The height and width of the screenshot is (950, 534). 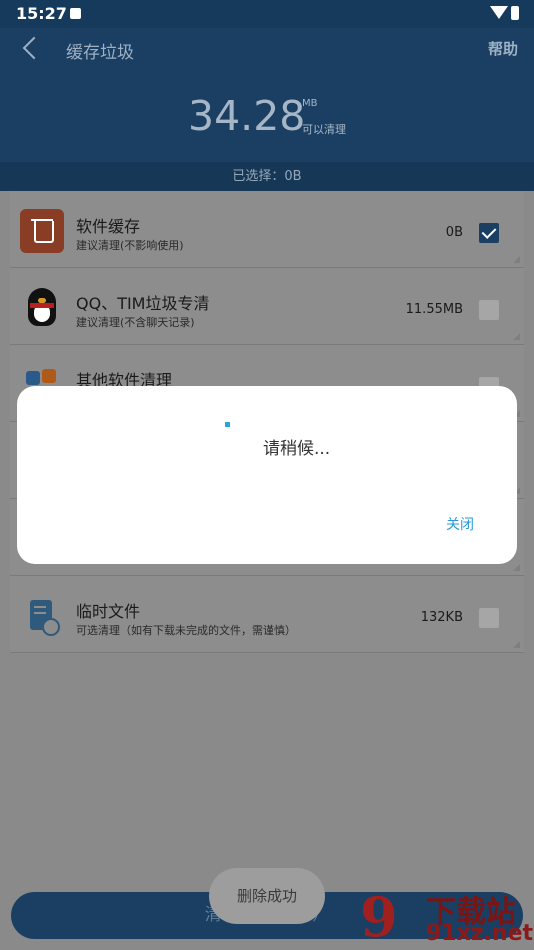 I want to click on item-desc: 建议清理(不影响使用), so click(x=130, y=245).